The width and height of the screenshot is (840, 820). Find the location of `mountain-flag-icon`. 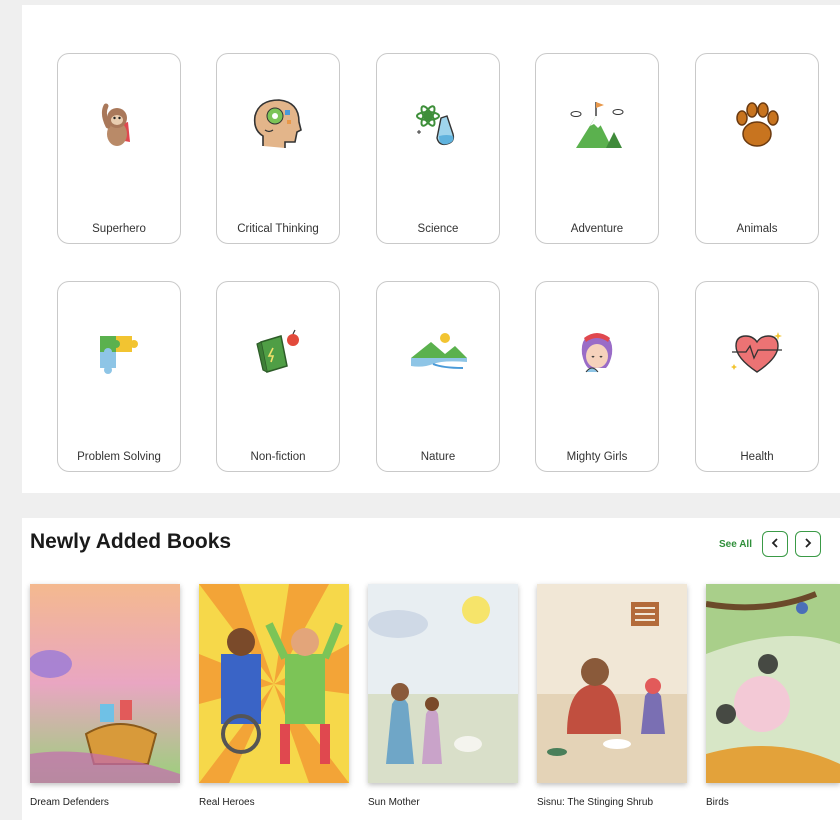

mountain-flag-icon is located at coordinates (597, 126).